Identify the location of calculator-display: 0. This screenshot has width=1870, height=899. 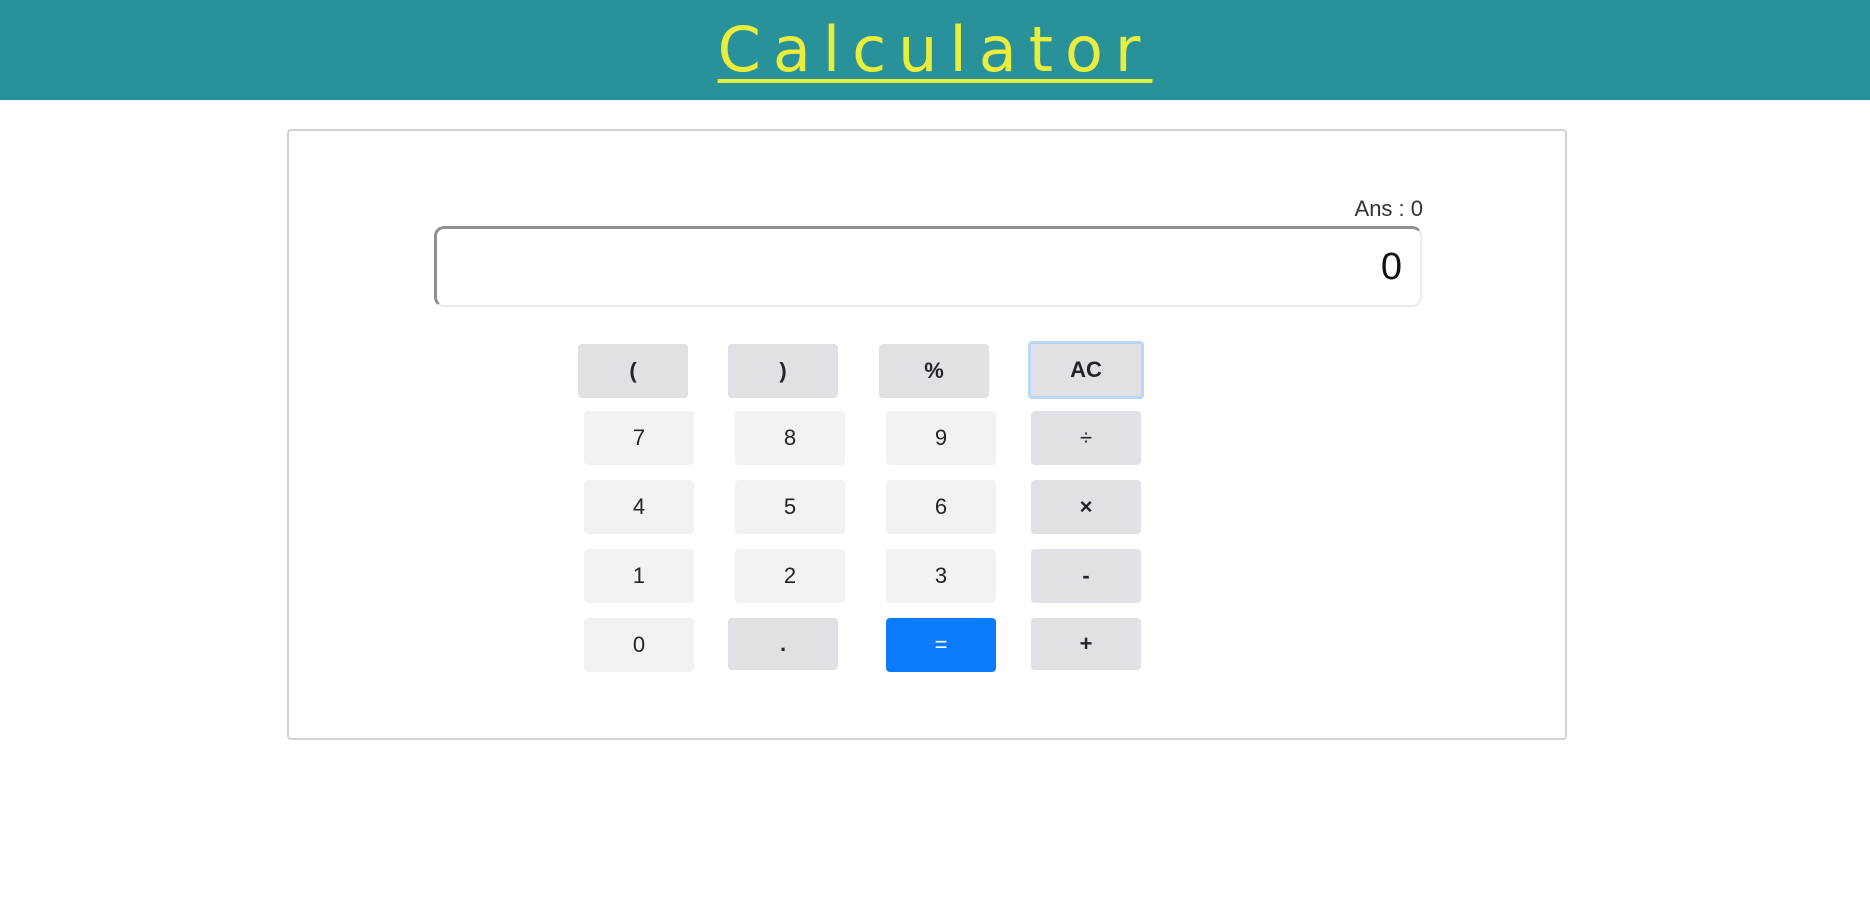
(928, 266).